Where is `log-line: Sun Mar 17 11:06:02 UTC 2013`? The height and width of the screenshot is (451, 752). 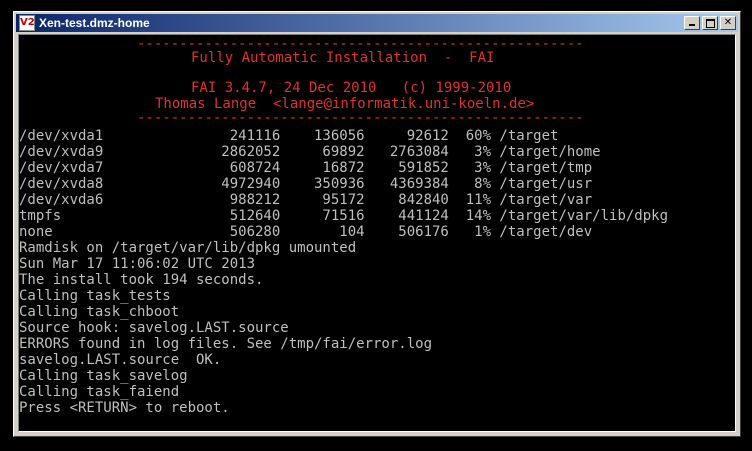 log-line: Sun Mar 17 11:06:02 UTC 2013 is located at coordinates (137, 264).